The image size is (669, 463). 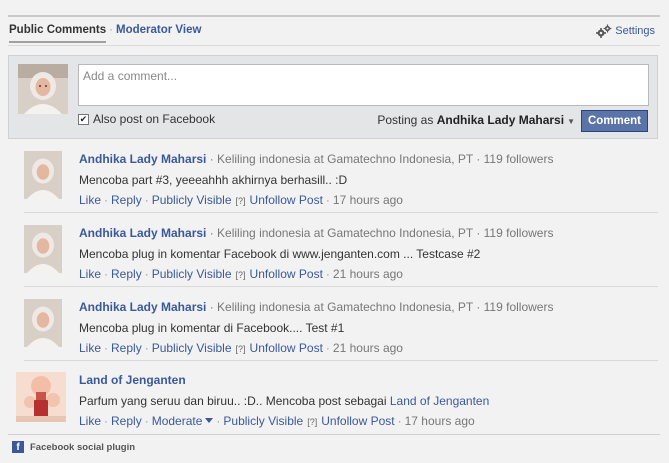 What do you see at coordinates (439, 401) in the screenshot?
I see `page-link: Land of Jenganten` at bounding box center [439, 401].